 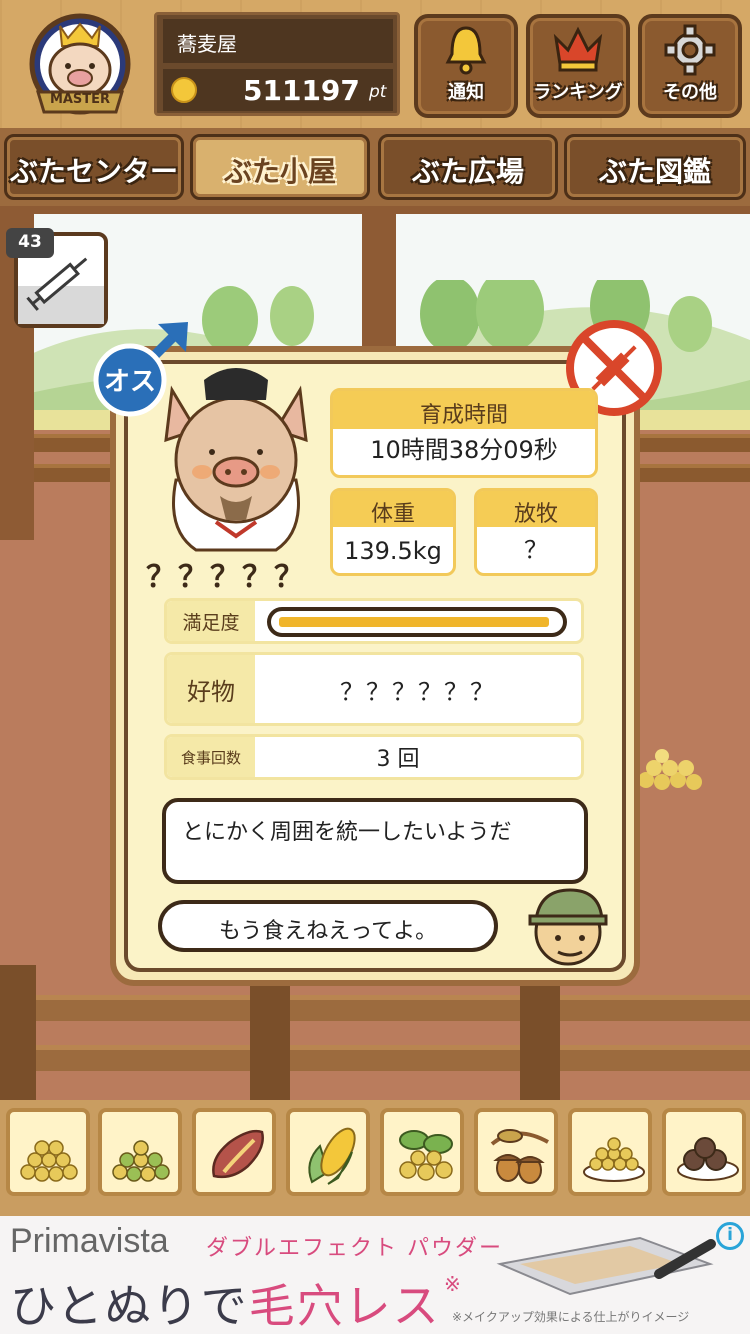 What do you see at coordinates (393, 532) in the screenshot?
I see `weight-box: 体重 139.5kg` at bounding box center [393, 532].